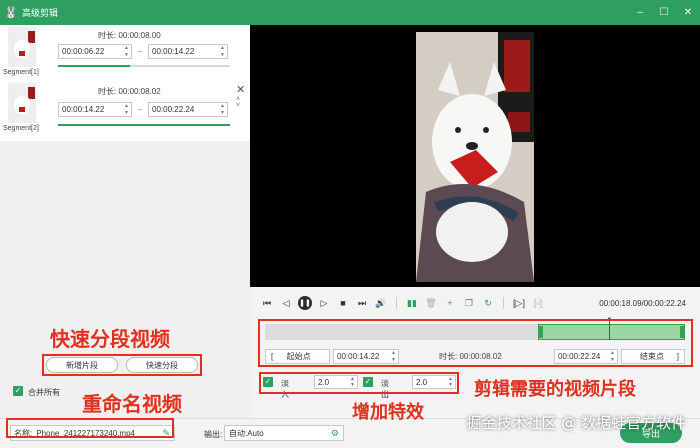 Image resolution: width=700 pixels, height=448 pixels. What do you see at coordinates (324, 303) in the screenshot?
I see `step-forward-icon: ▷` at bounding box center [324, 303].